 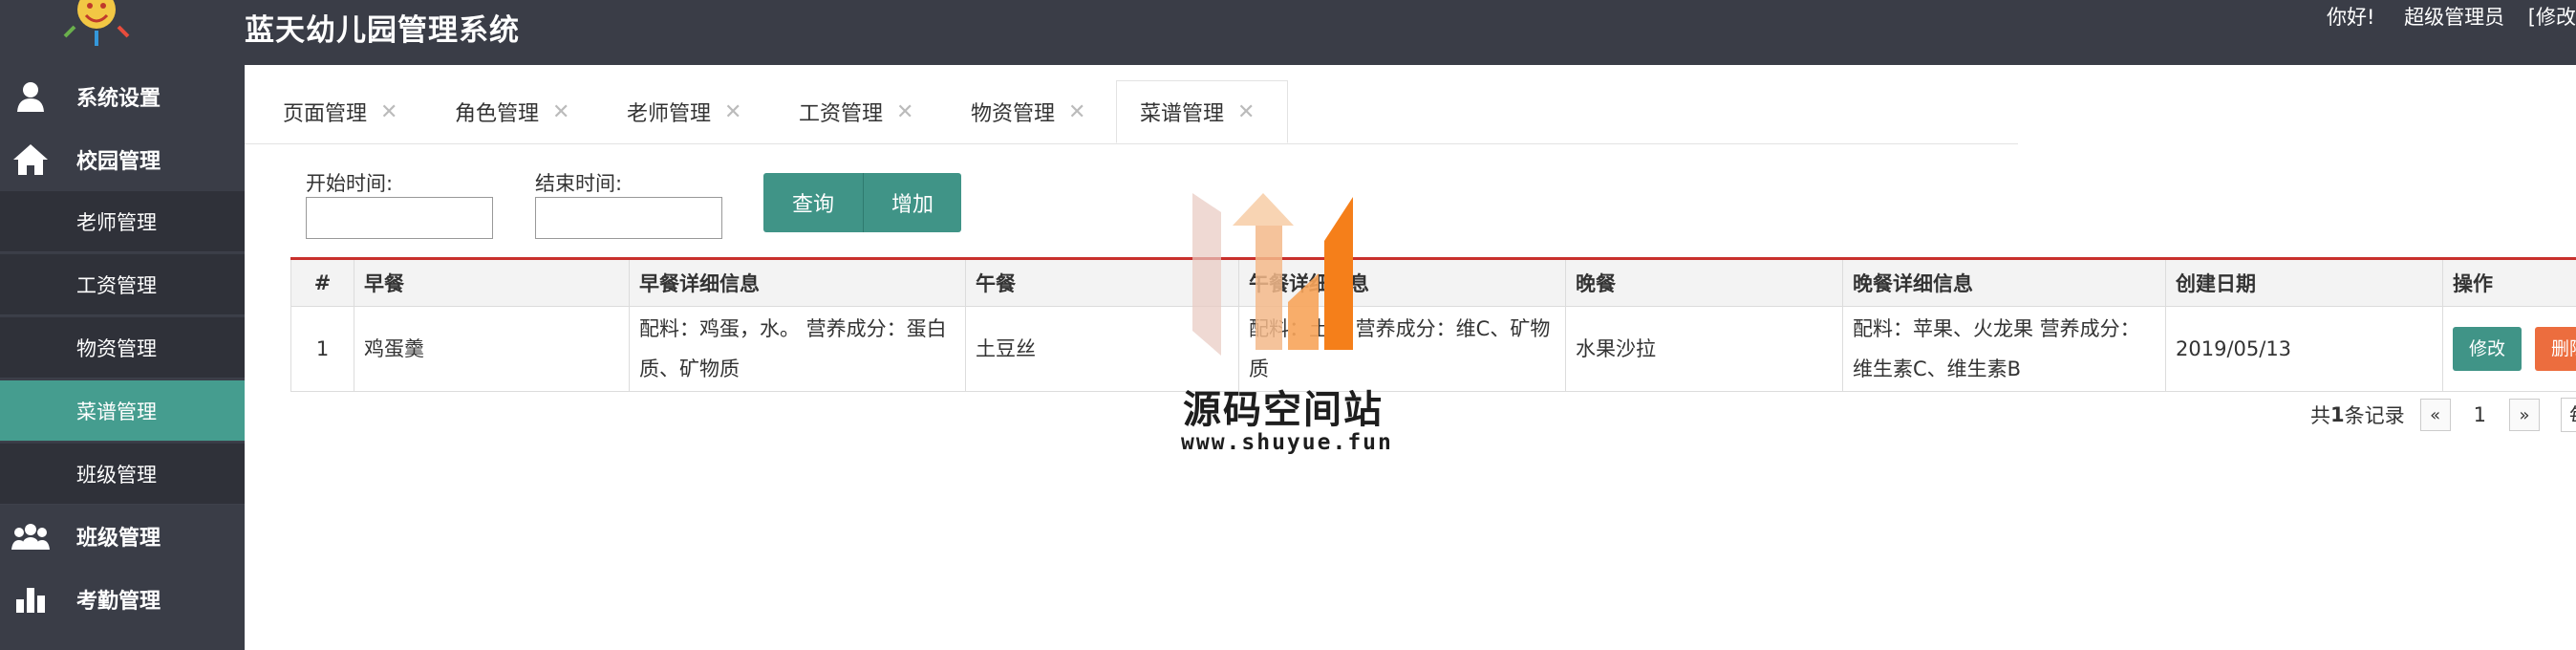 What do you see at coordinates (96, 23) in the screenshot?
I see `kindergarten-logo` at bounding box center [96, 23].